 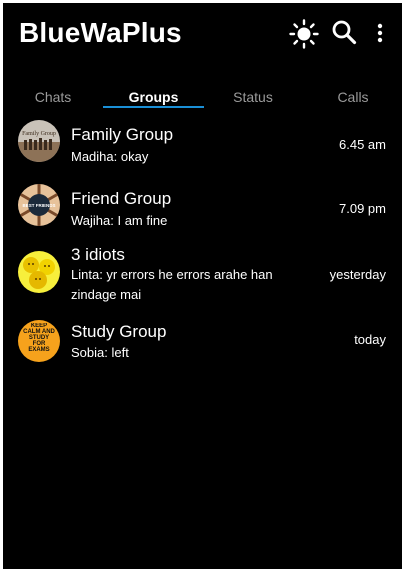 I want to click on study-avatar-text: KEEP CALM AND STUDY FOR EXAMS, so click(x=39, y=338).